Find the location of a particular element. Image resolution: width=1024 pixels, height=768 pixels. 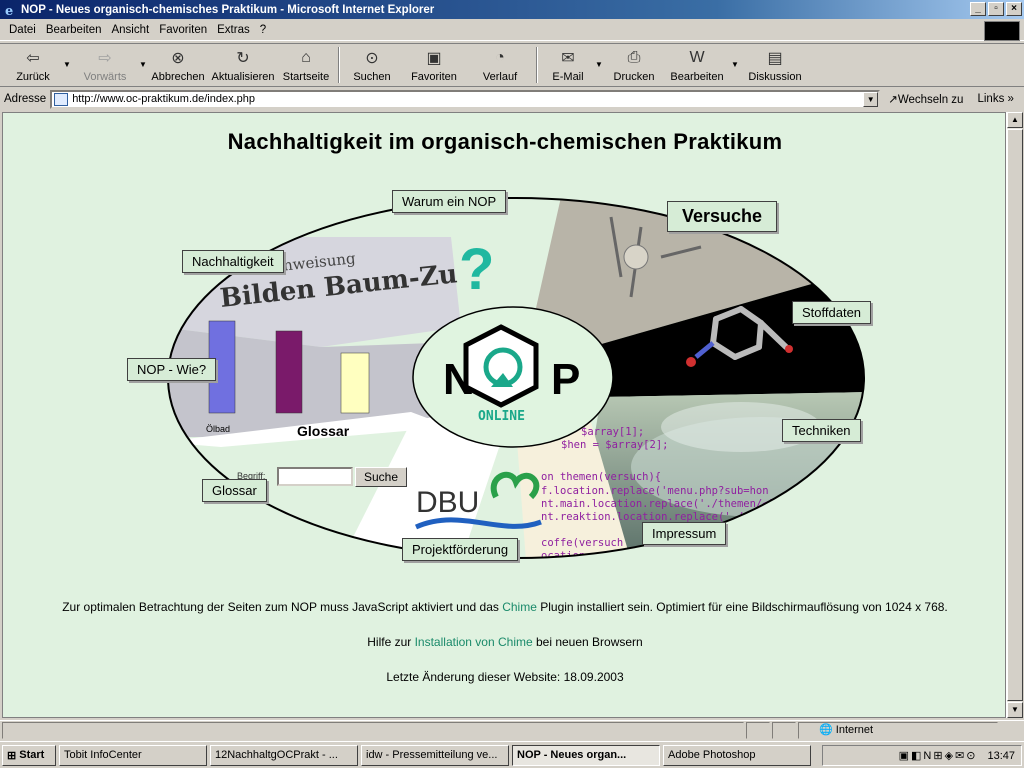

svg-text: $hen = $array[2]; is located at coordinates (614, 445).